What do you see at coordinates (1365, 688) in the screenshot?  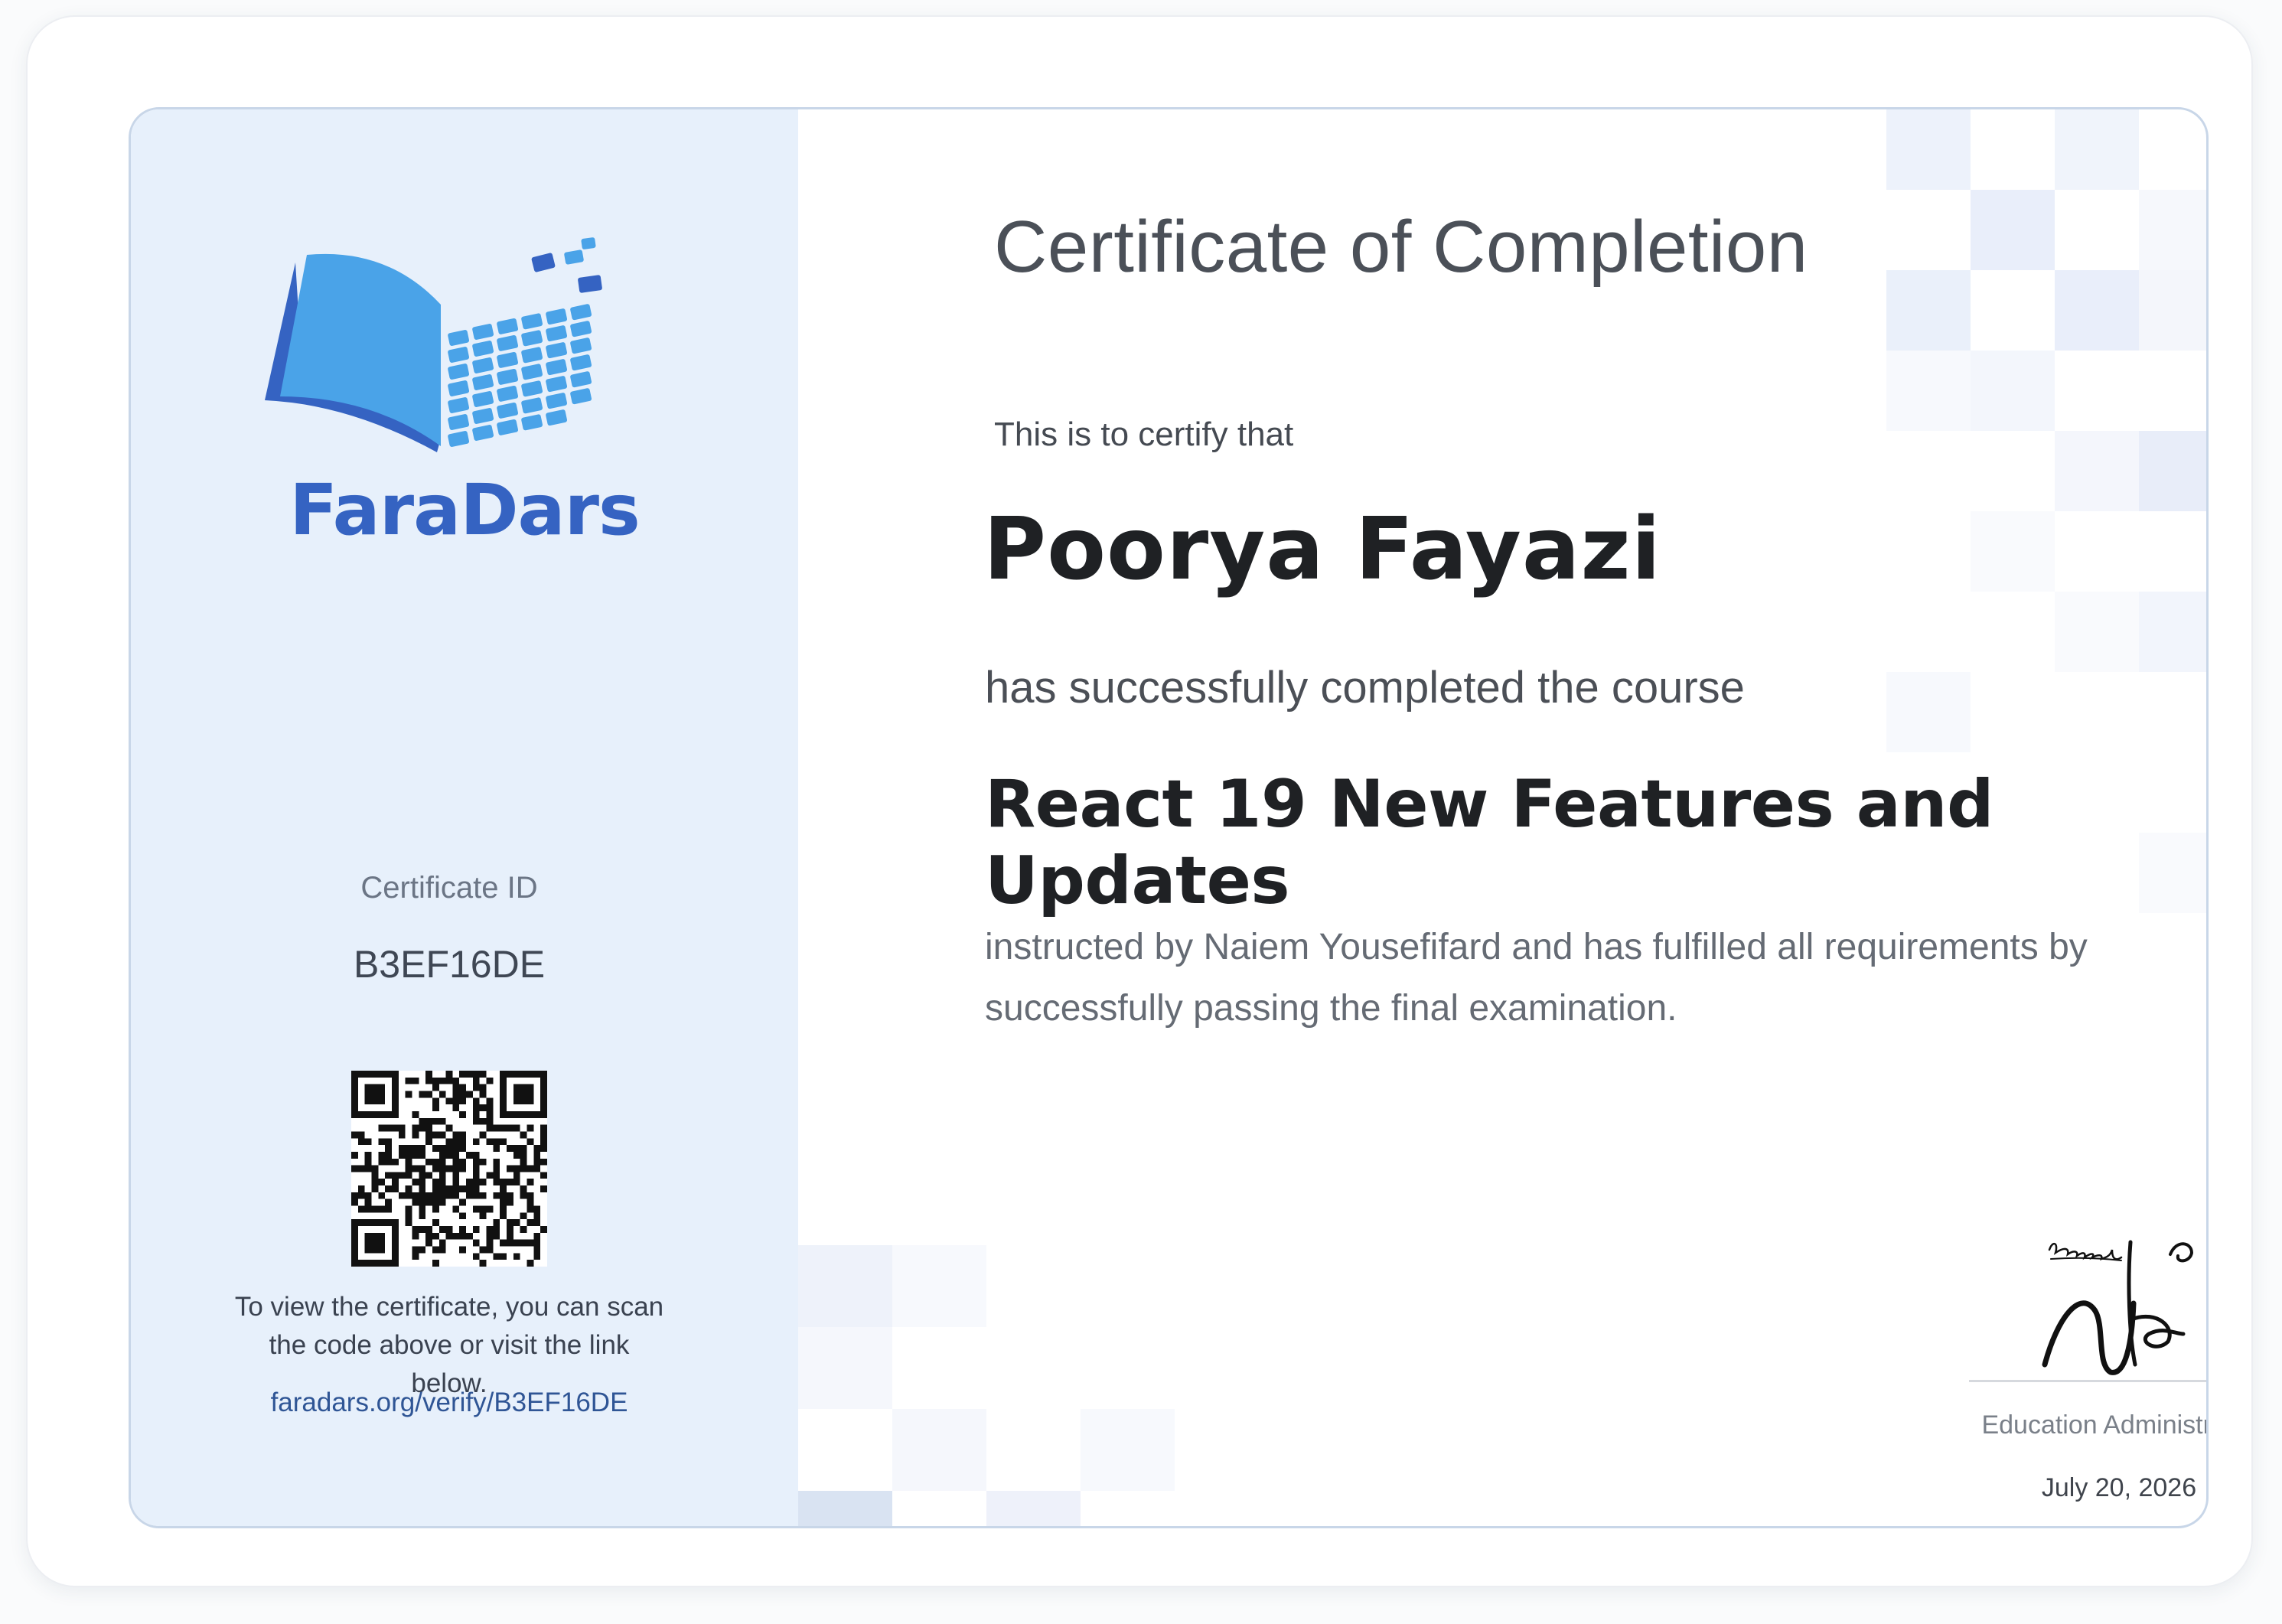 I see `completion-text: has successfully completed the course` at bounding box center [1365, 688].